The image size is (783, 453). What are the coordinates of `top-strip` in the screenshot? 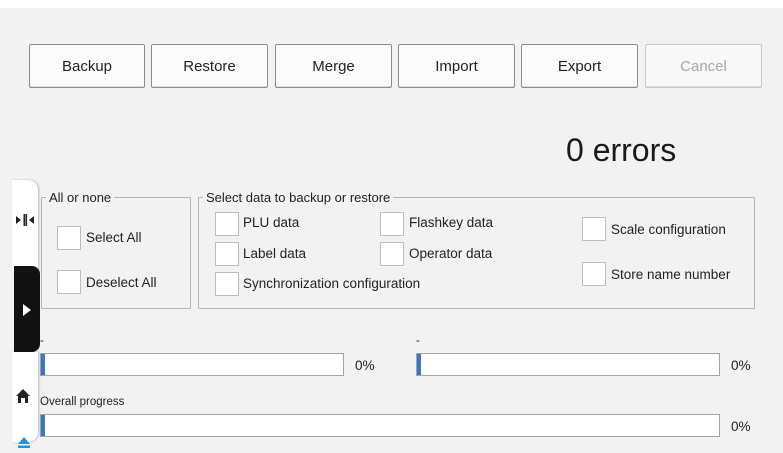 It's located at (391, 4).